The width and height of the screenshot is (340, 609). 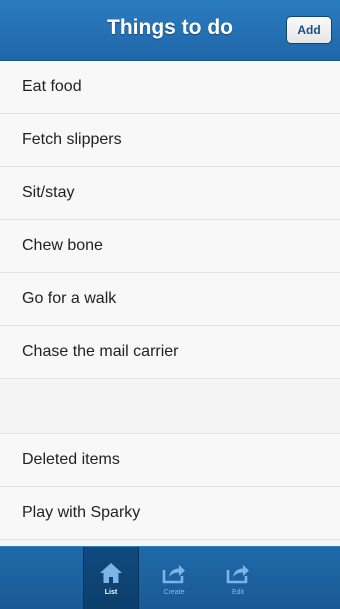 What do you see at coordinates (170, 246) in the screenshot?
I see `list-item-chew-bone: Chew bone` at bounding box center [170, 246].